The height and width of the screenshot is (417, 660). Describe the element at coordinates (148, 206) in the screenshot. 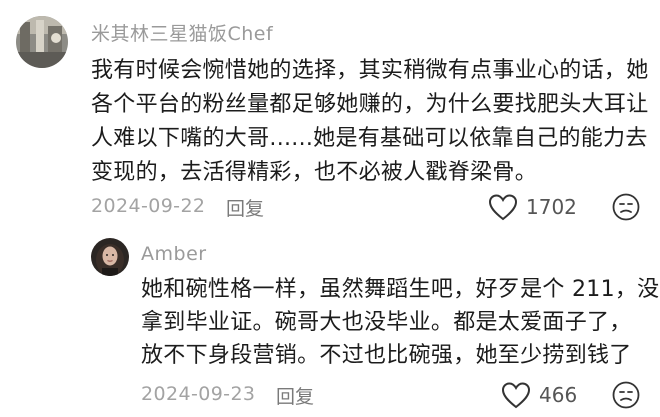

I see `comment-date: 2024-09-22` at that location.